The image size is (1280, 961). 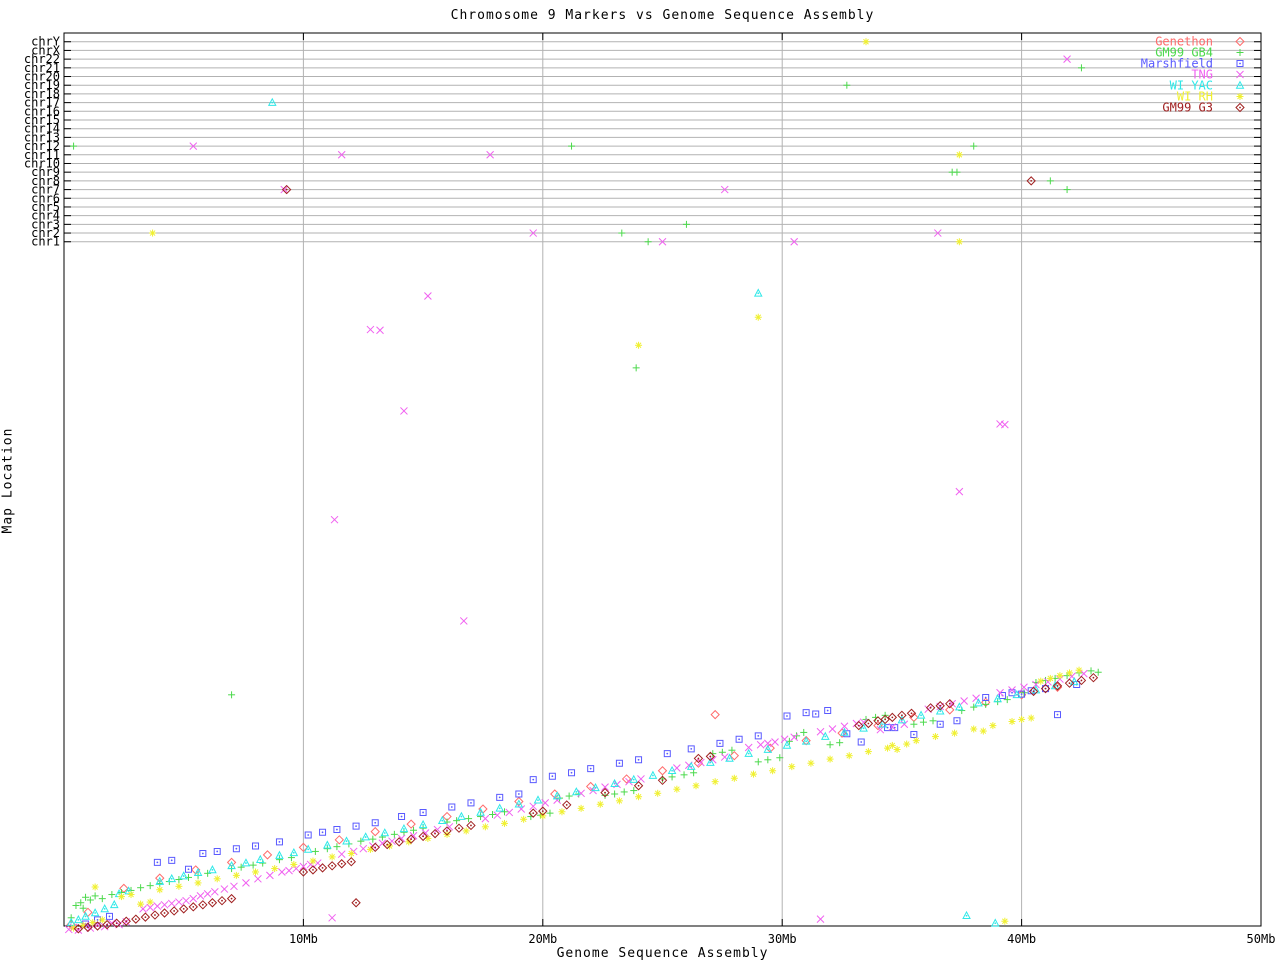 I want to click on x-tick-label: 50Mb, so click(x=1261, y=939).